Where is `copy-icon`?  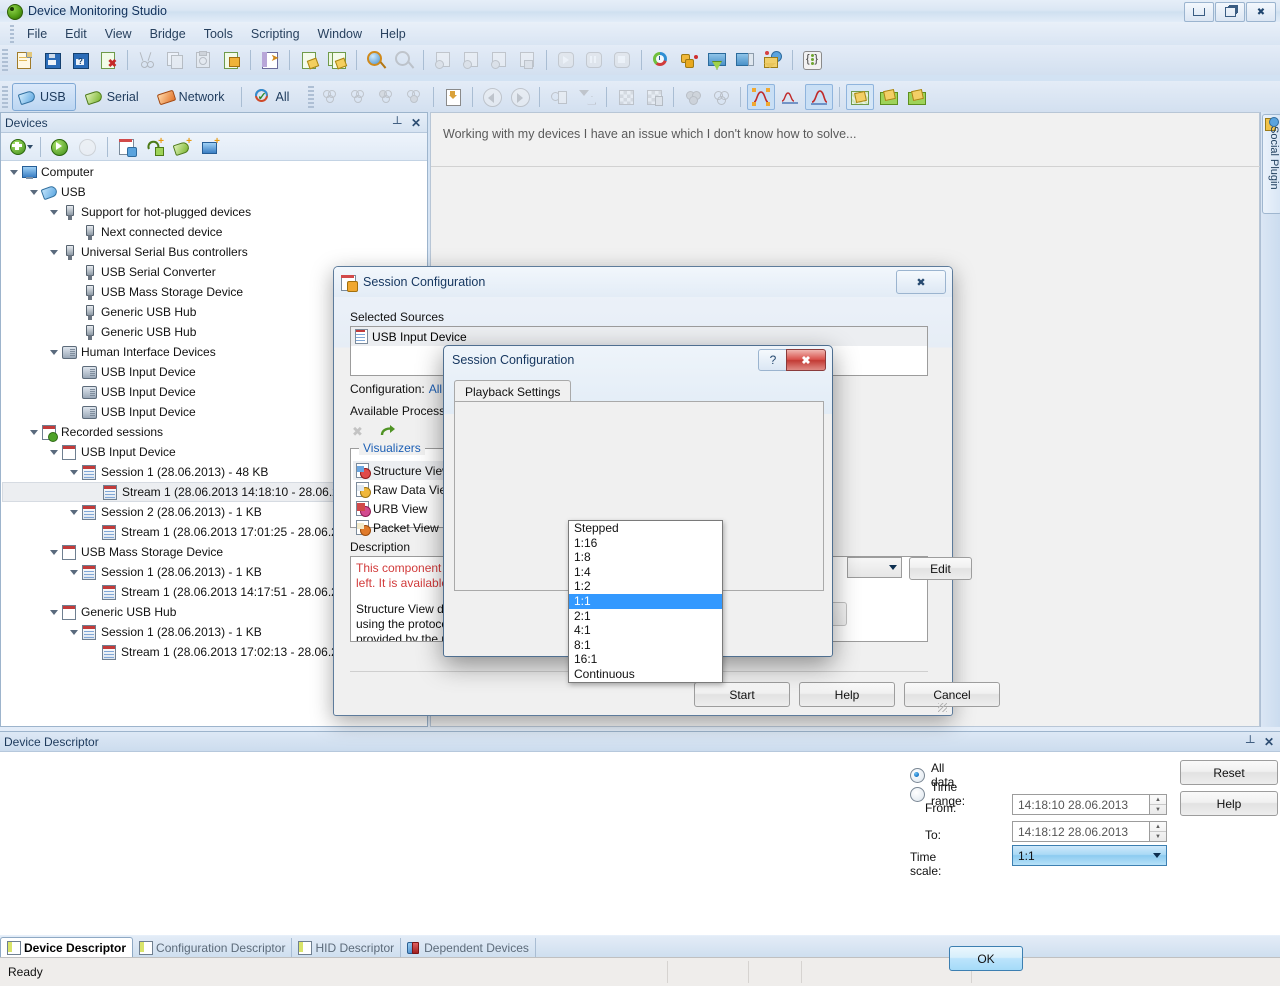 copy-icon is located at coordinates (175, 60).